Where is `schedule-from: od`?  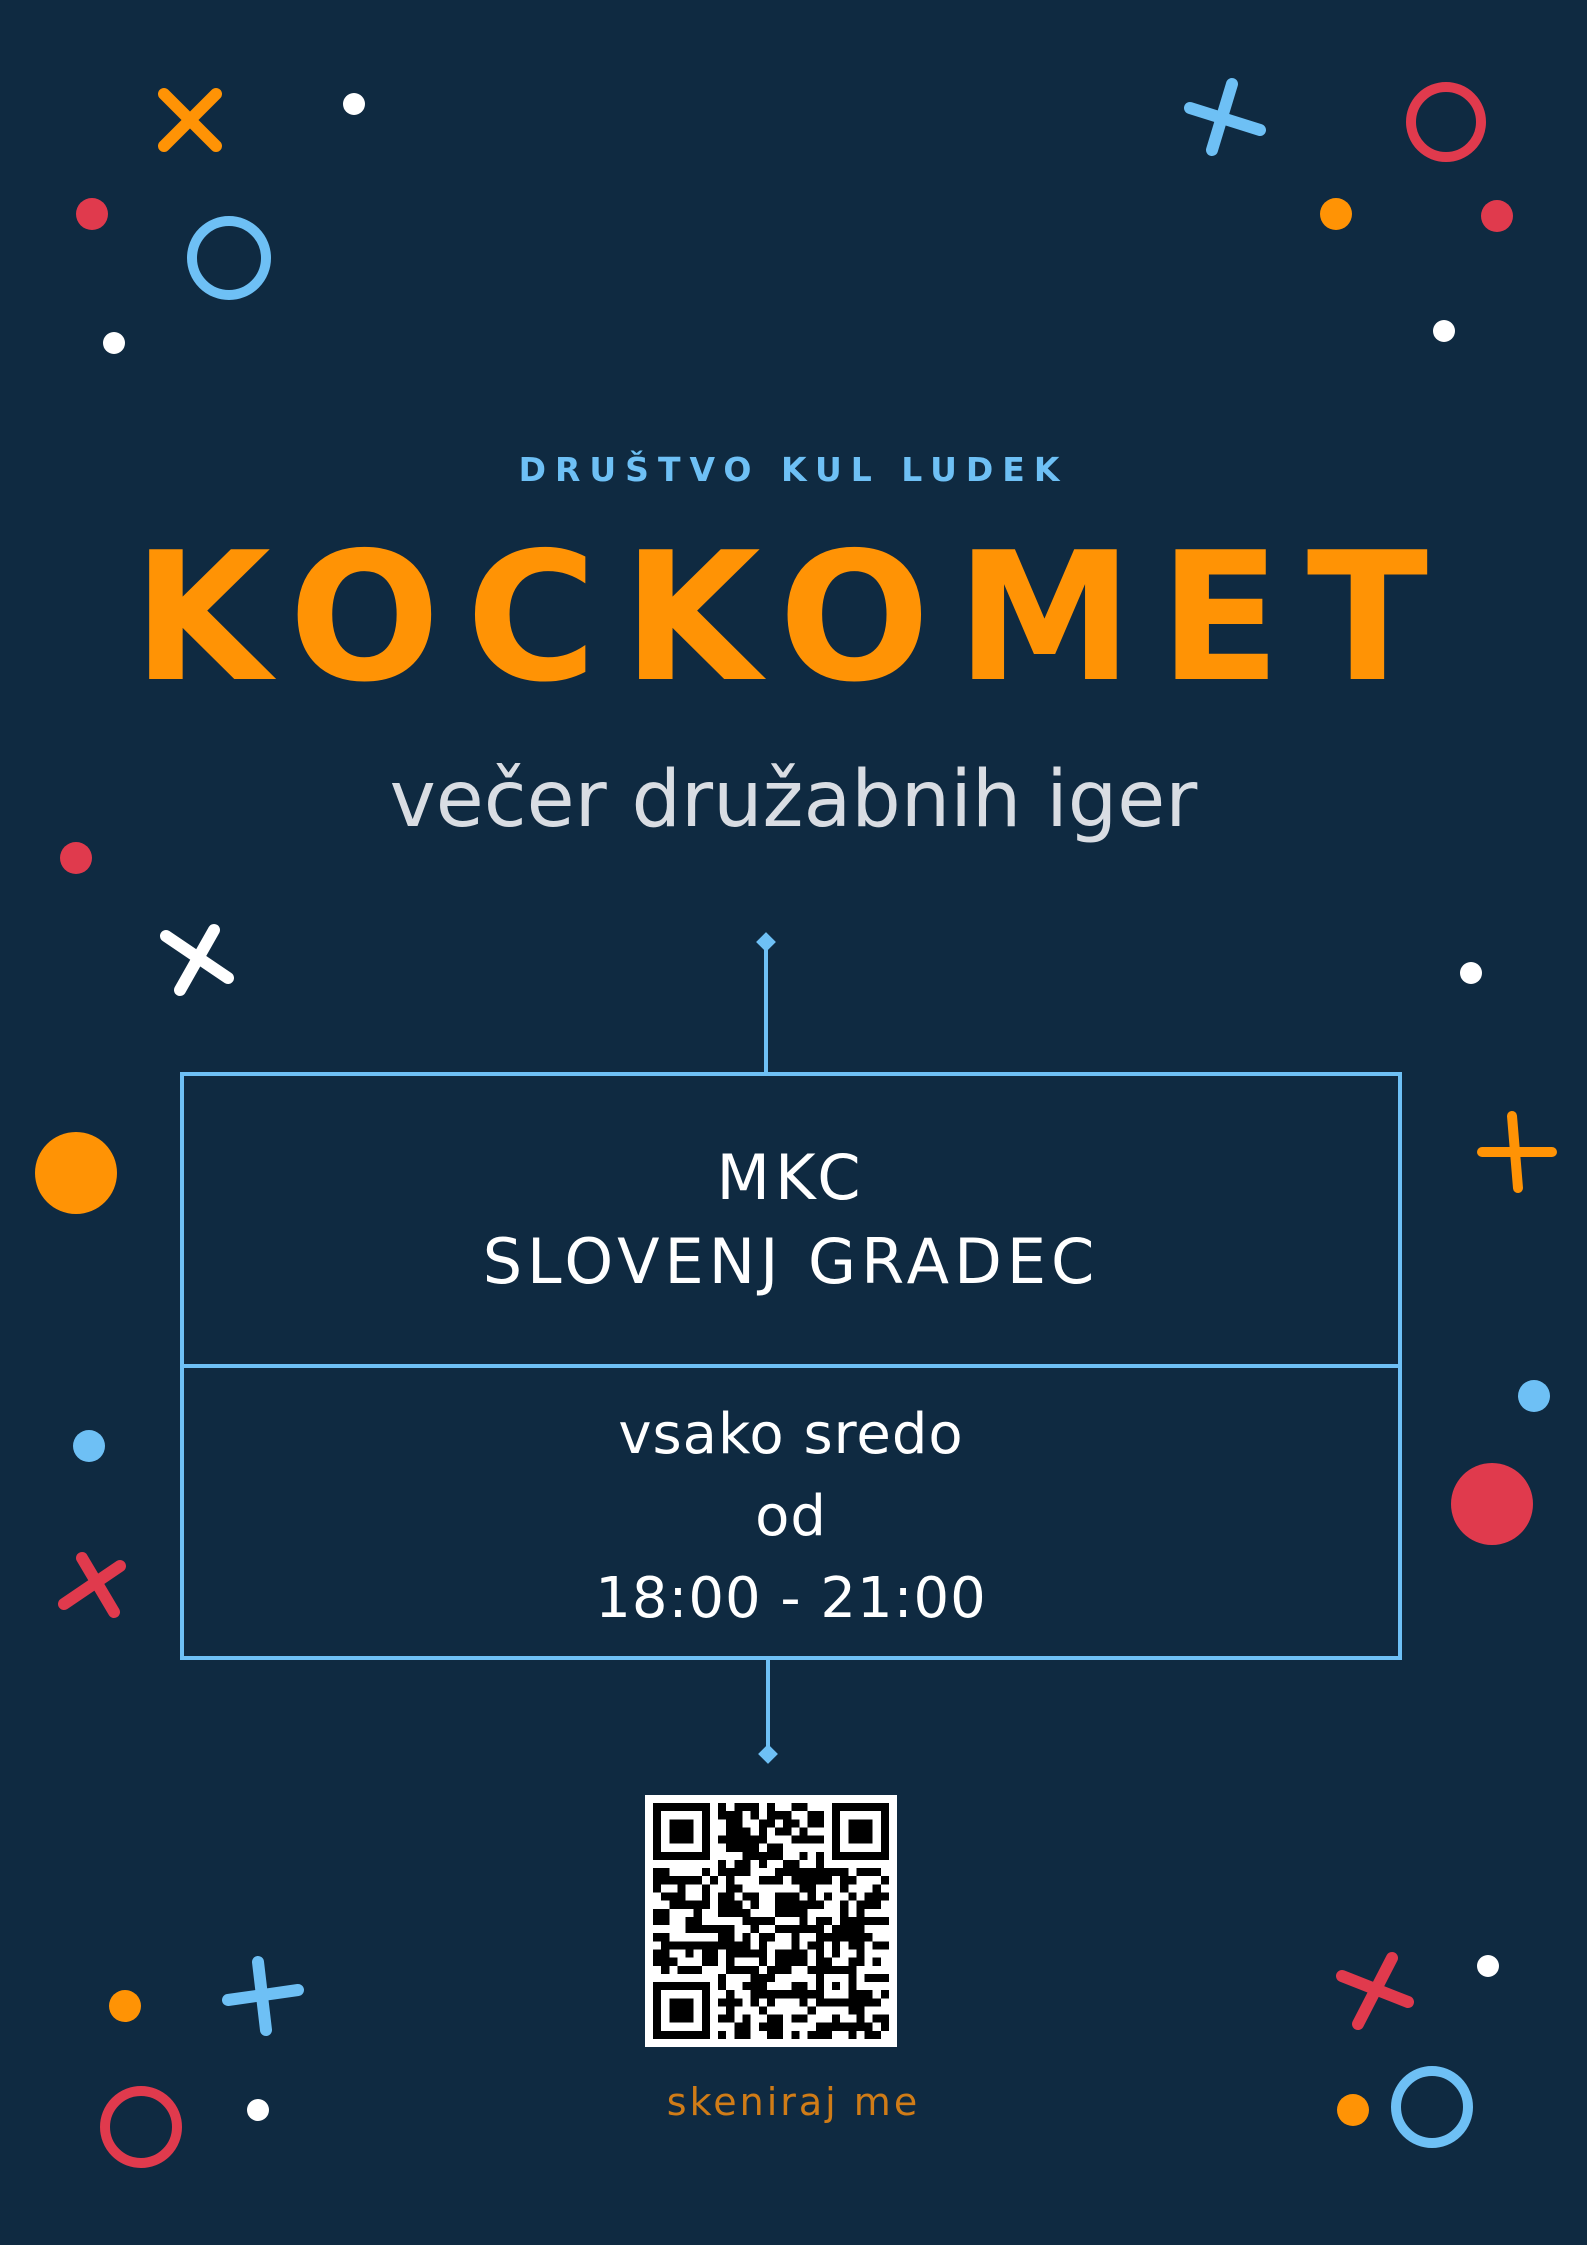 schedule-from: od is located at coordinates (791, 1516).